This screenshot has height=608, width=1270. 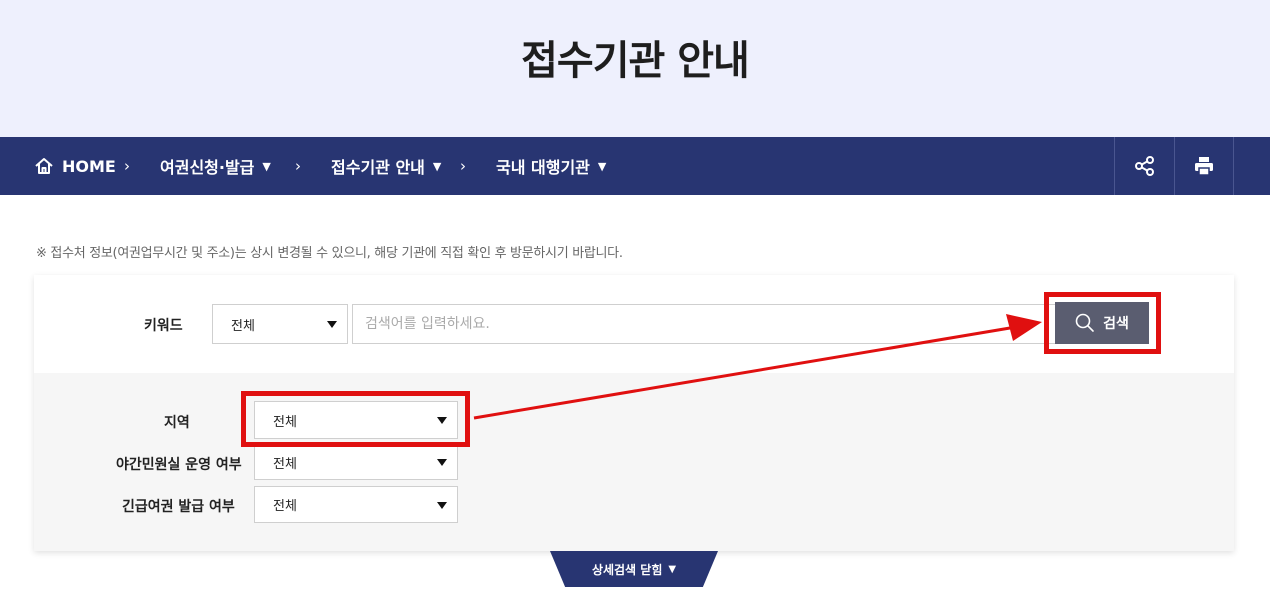 I want to click on breadcrumb-item-domestic-agency: 국내 대행기관 ▼, so click(x=551, y=166).